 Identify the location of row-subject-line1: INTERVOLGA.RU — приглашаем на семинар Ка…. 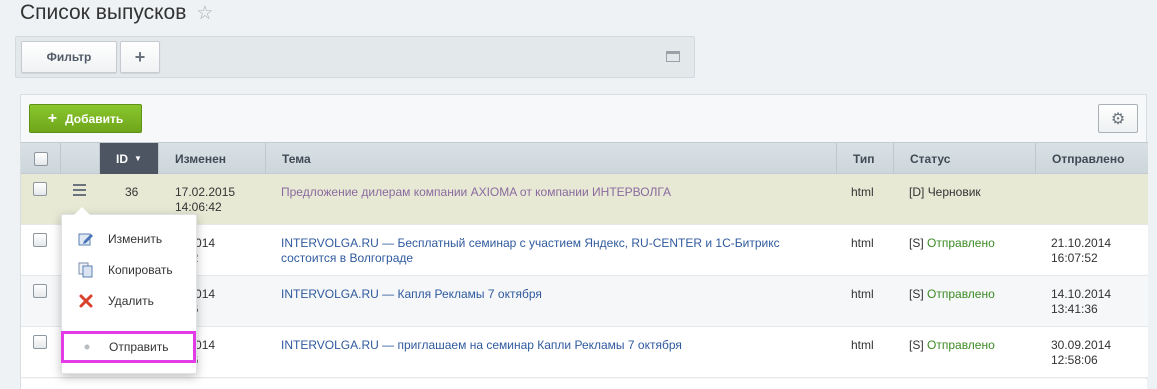
(481, 345).